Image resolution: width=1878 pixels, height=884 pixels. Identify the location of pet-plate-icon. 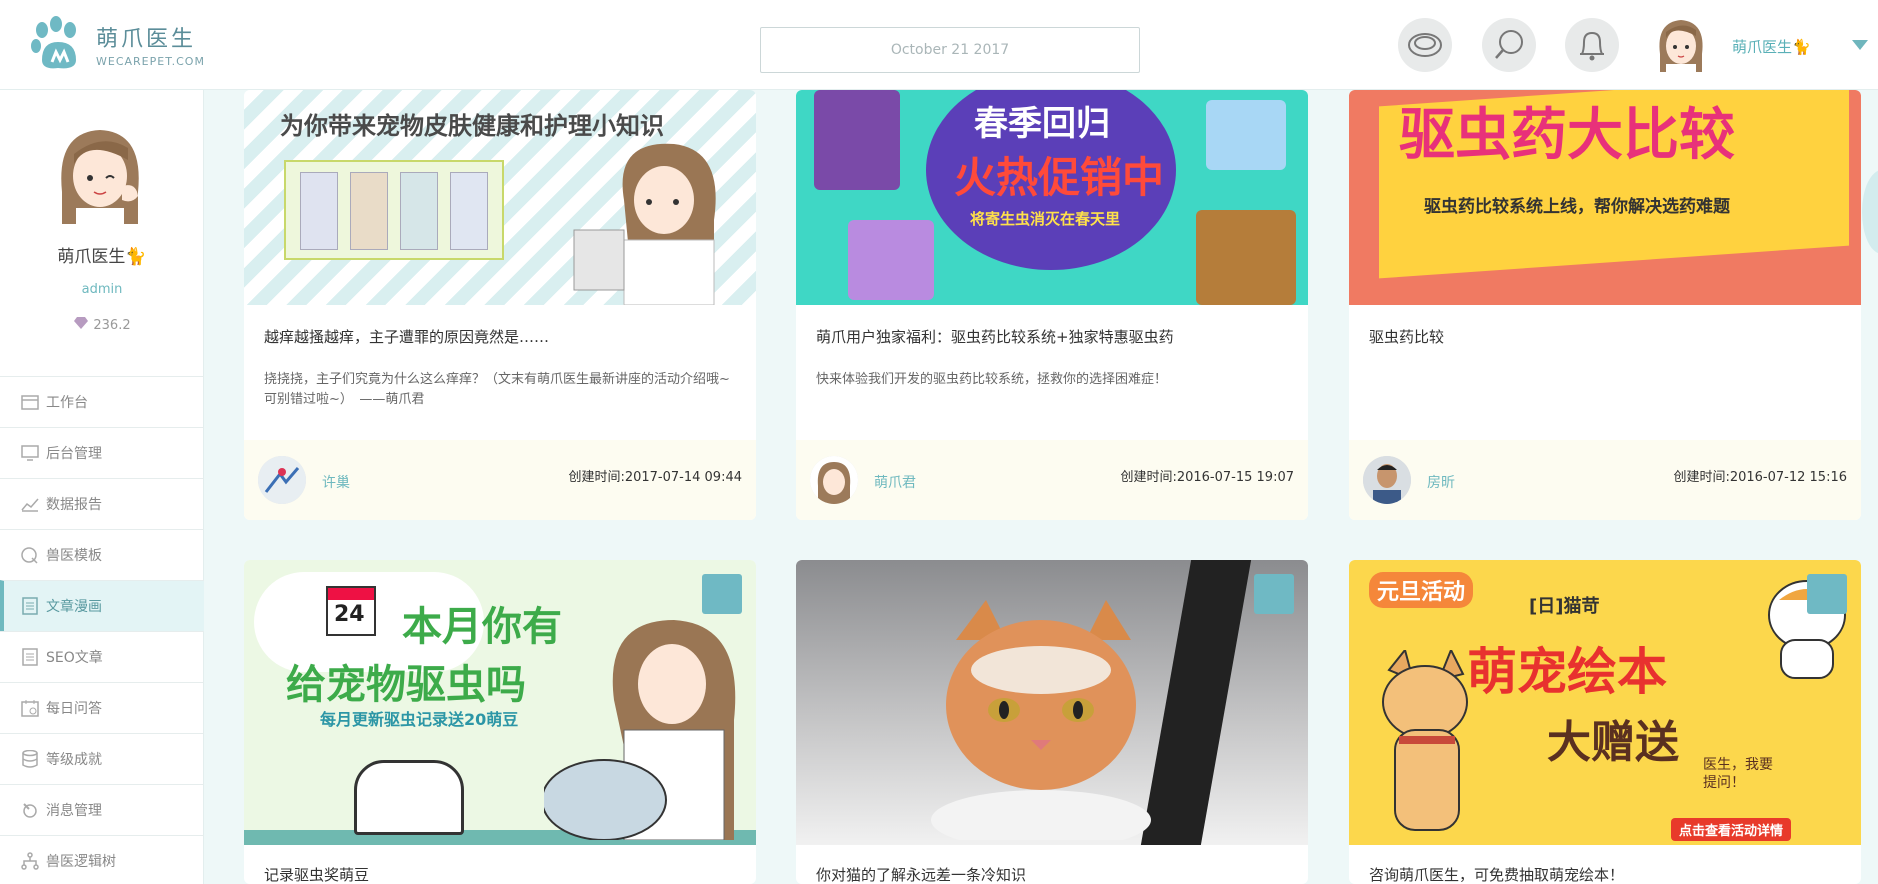
(1425, 45).